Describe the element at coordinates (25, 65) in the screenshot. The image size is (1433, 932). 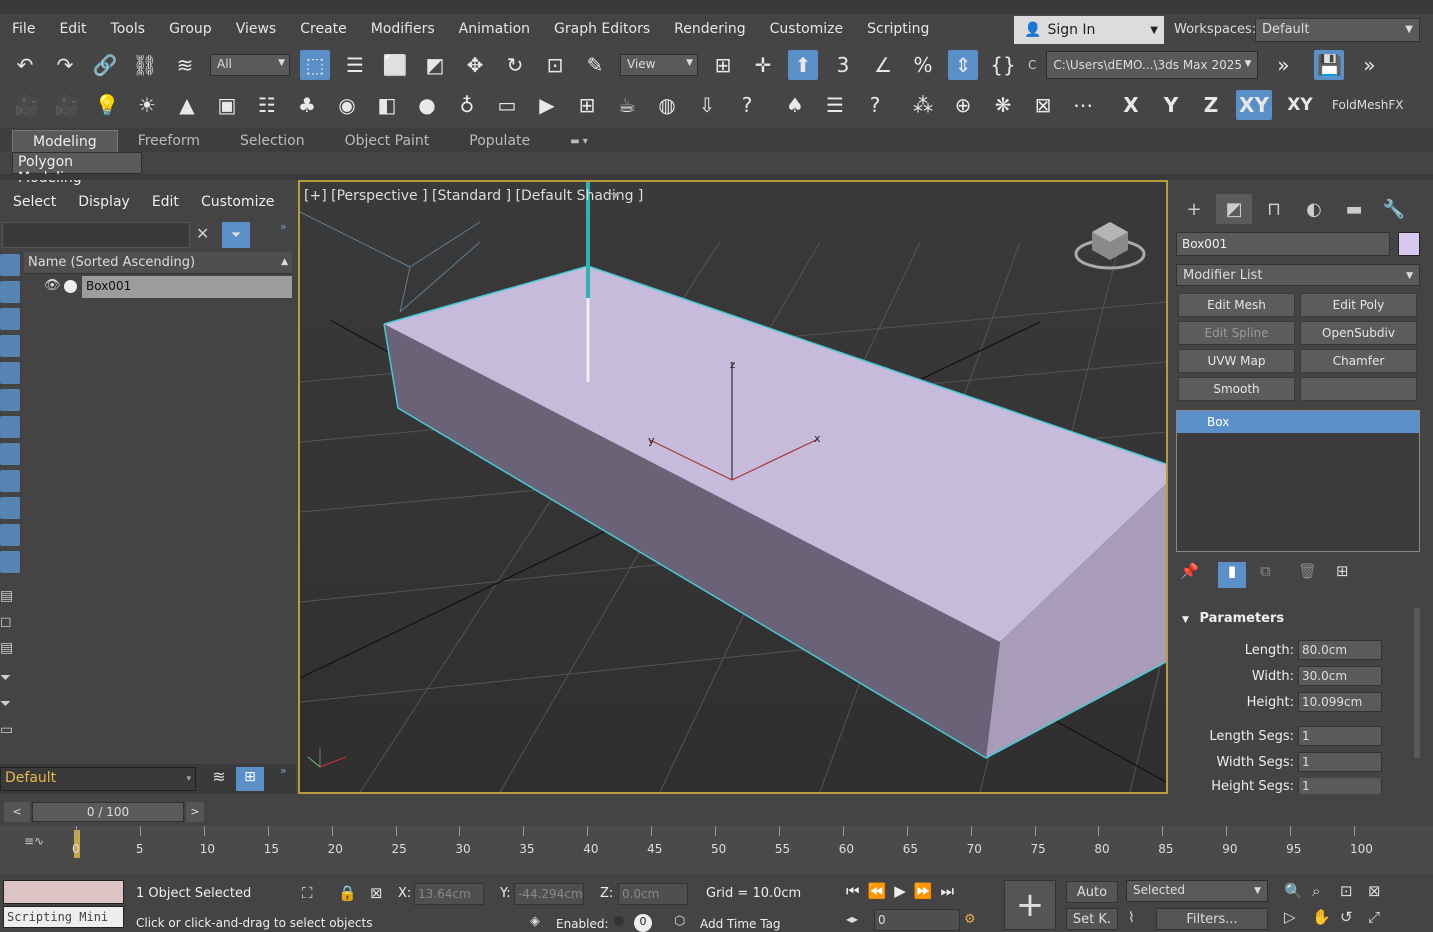
I see `undo-icon: ↶` at that location.